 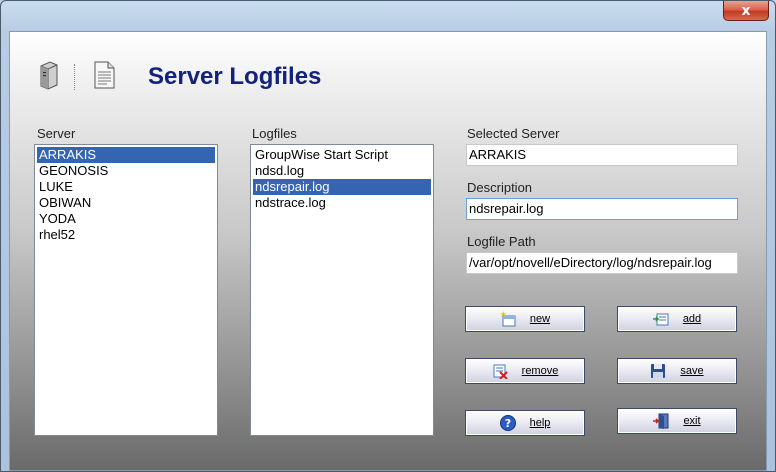 I want to click on selected-server-field: ARRAKIS, so click(x=602, y=155).